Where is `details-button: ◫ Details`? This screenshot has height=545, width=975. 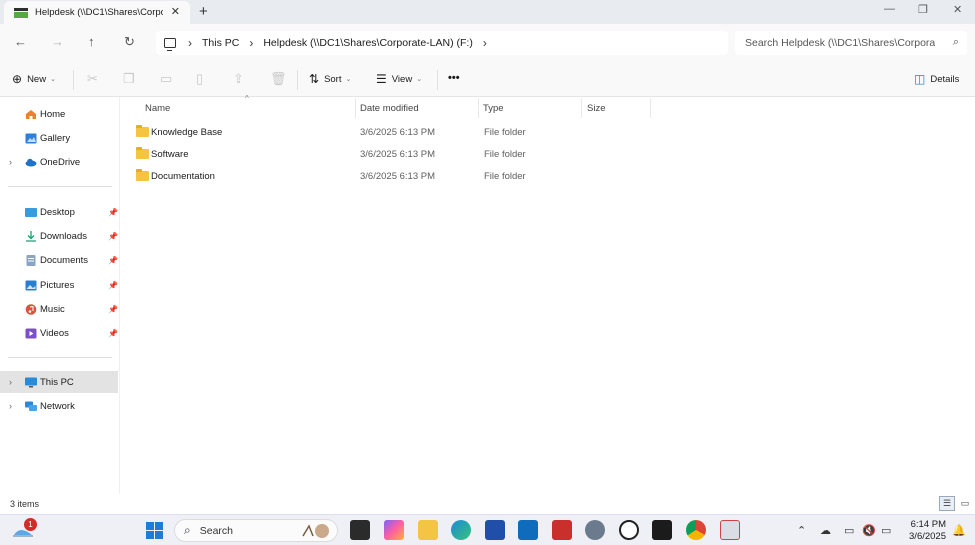 details-button: ◫ Details is located at coordinates (936, 79).